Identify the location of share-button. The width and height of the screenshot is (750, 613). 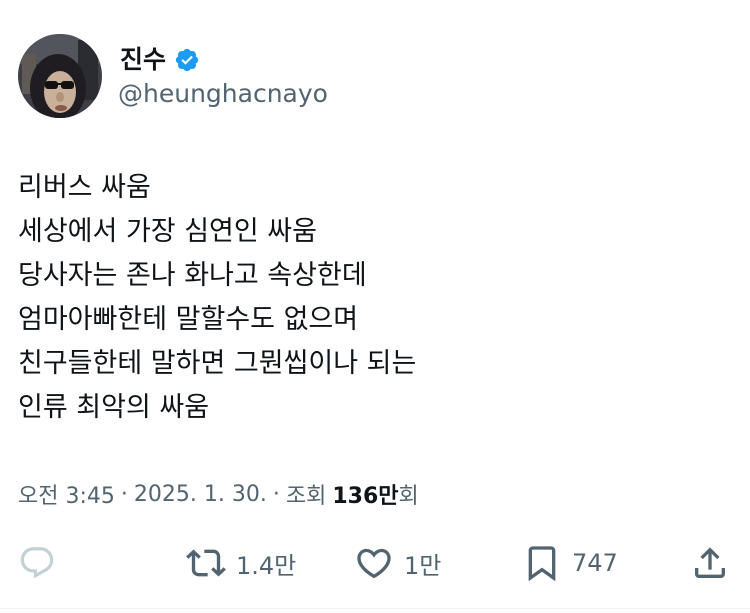
(710, 563).